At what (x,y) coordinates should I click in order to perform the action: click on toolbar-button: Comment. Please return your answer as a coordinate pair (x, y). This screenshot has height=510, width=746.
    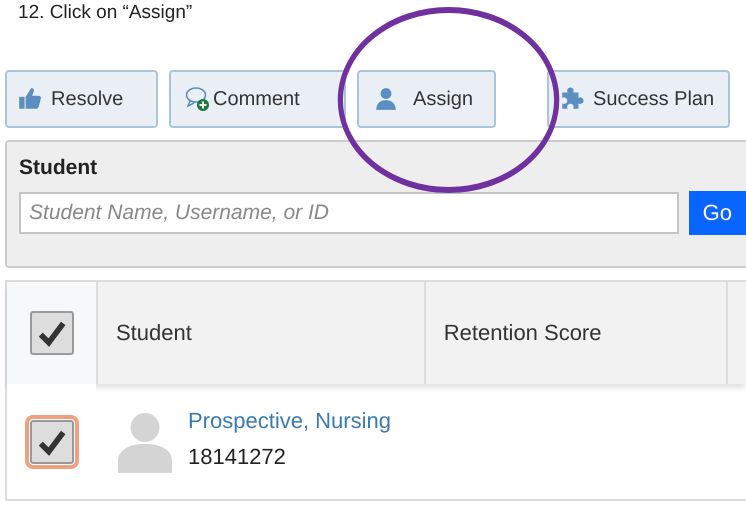
    Looking at the image, I should click on (257, 99).